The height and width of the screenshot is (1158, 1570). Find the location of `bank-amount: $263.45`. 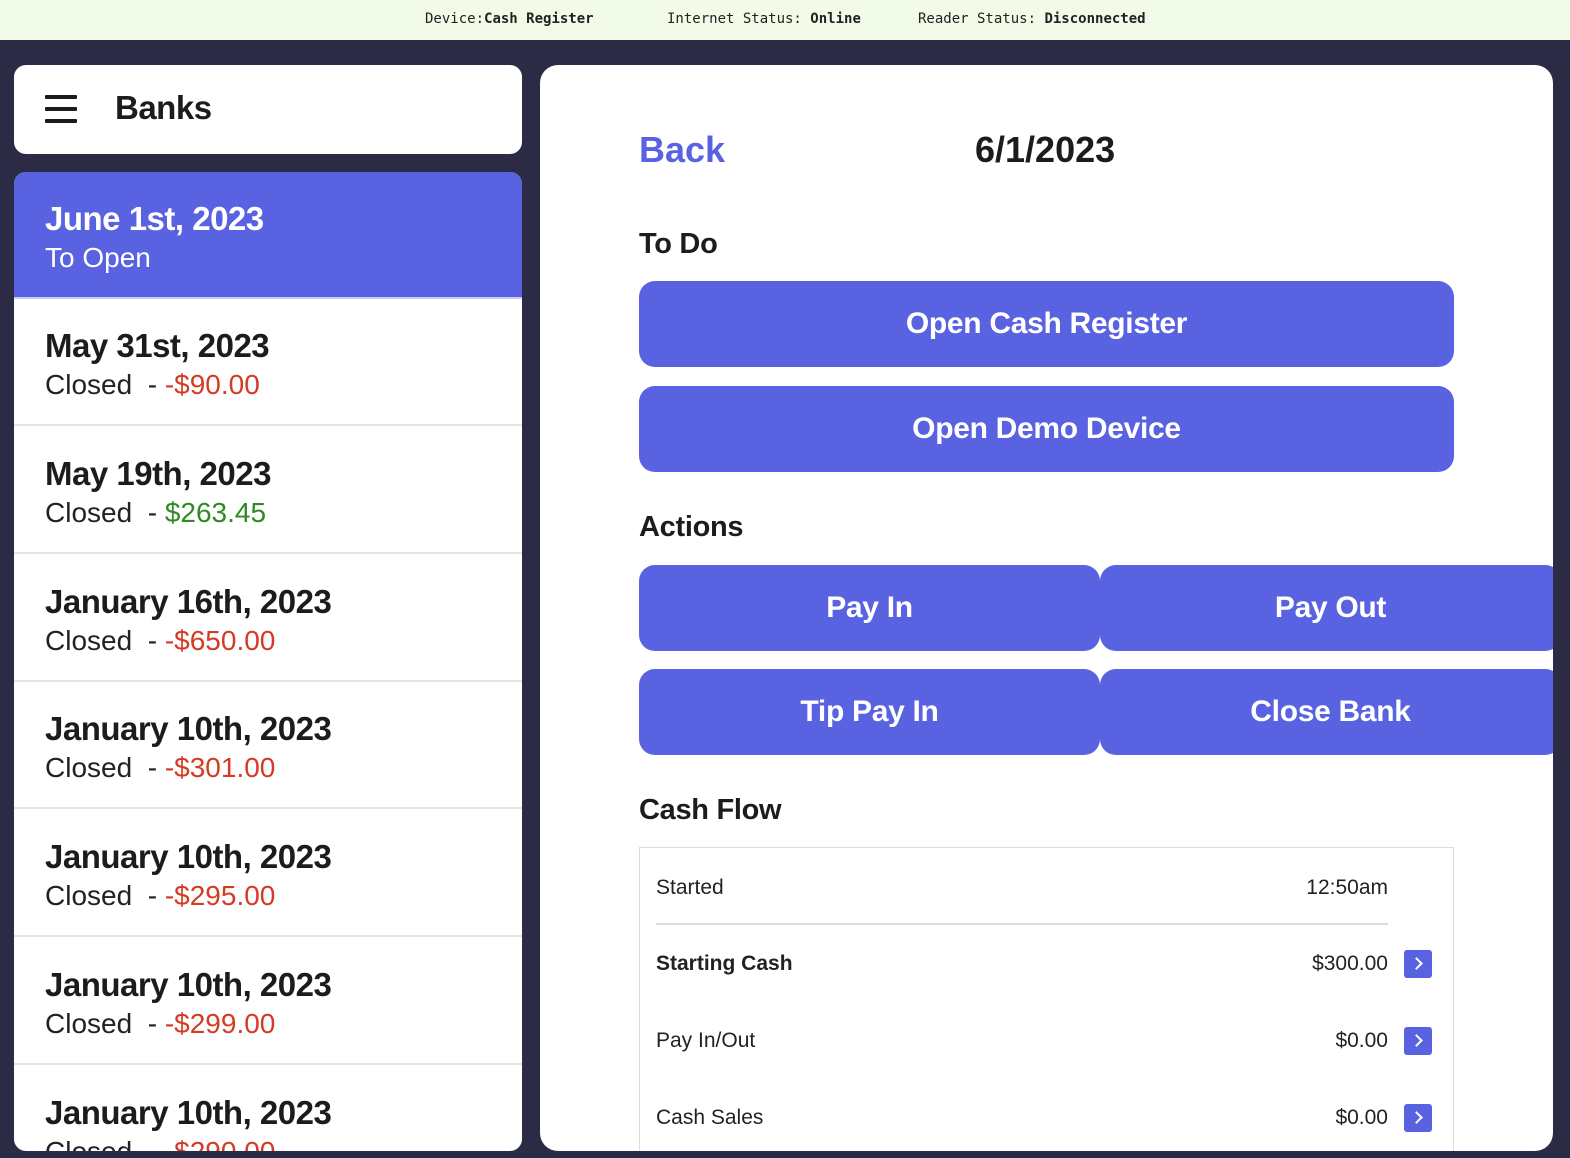

bank-amount: $263.45 is located at coordinates (215, 512).